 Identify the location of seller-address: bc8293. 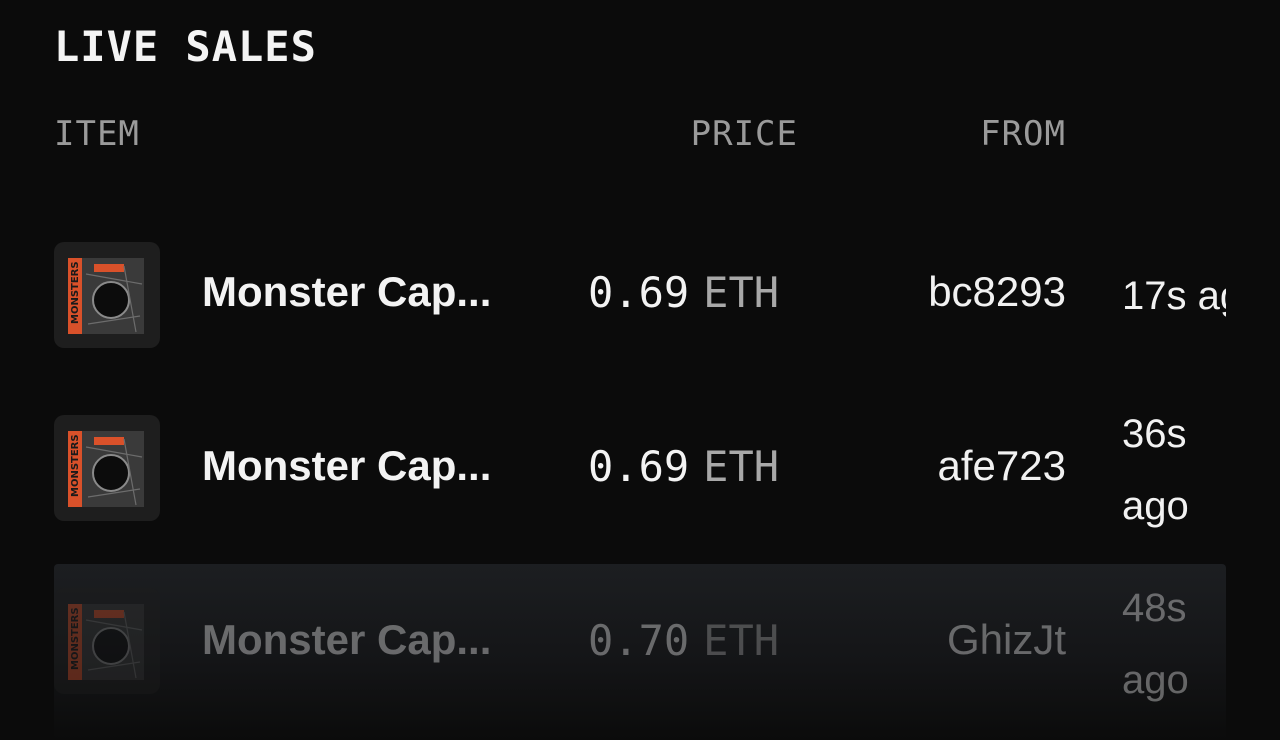
(975, 292).